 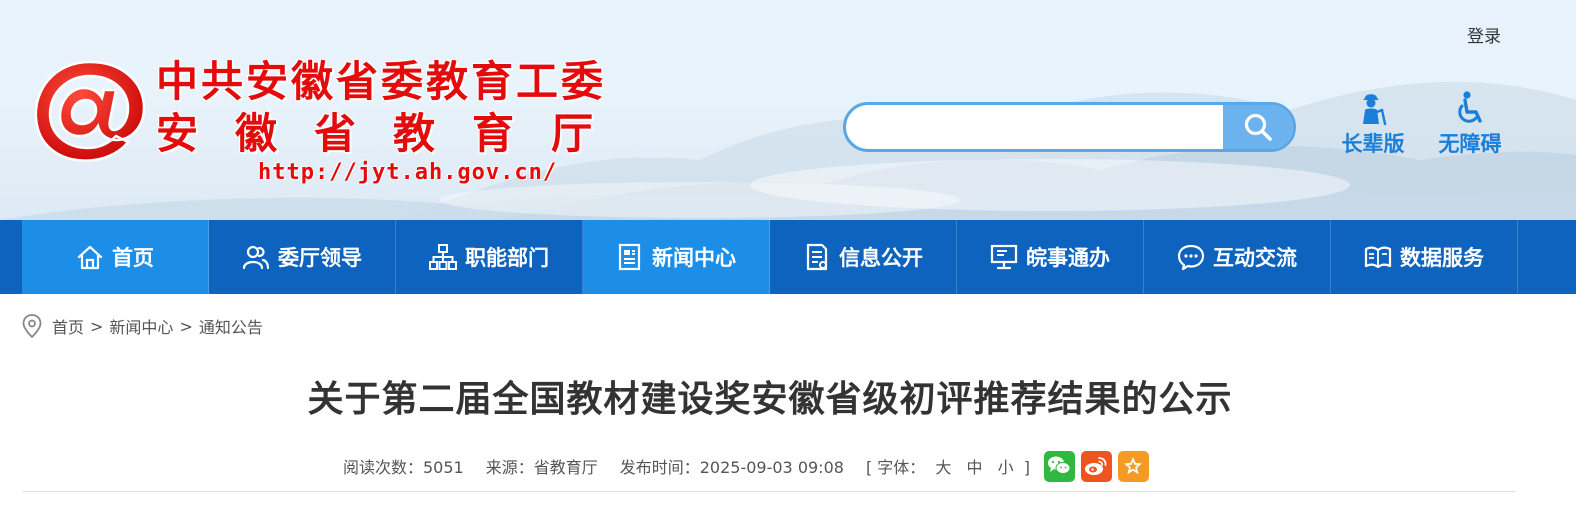 I want to click on breadcrumb-home: 首页, so click(x=68, y=326).